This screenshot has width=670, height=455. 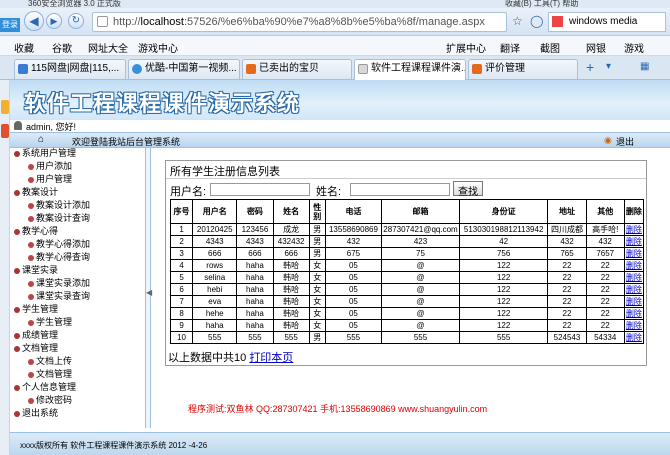 I want to click on tree-item: 教学心得添加, so click(x=59, y=244).